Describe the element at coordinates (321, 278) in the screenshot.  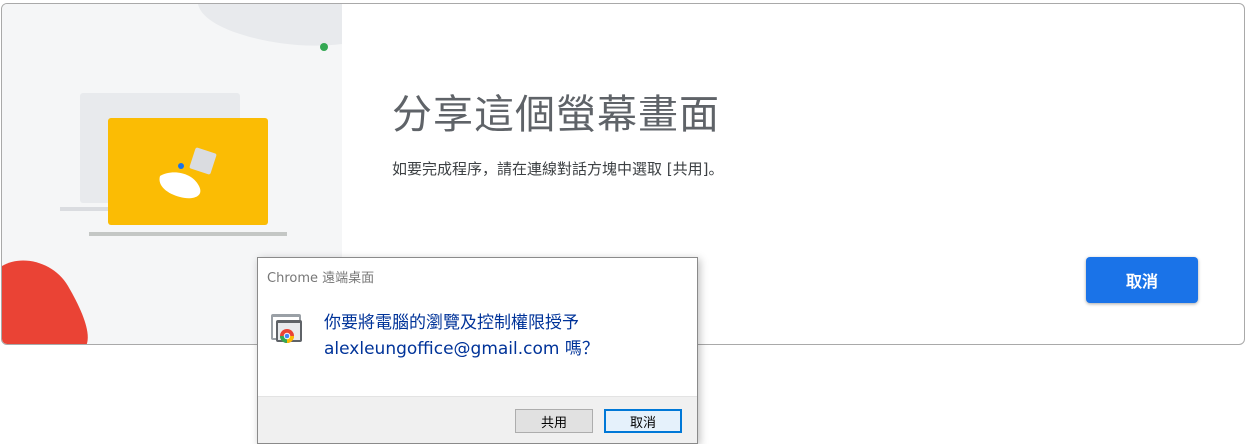
I see `dialog-title: Chrome 遠端桌面` at that location.